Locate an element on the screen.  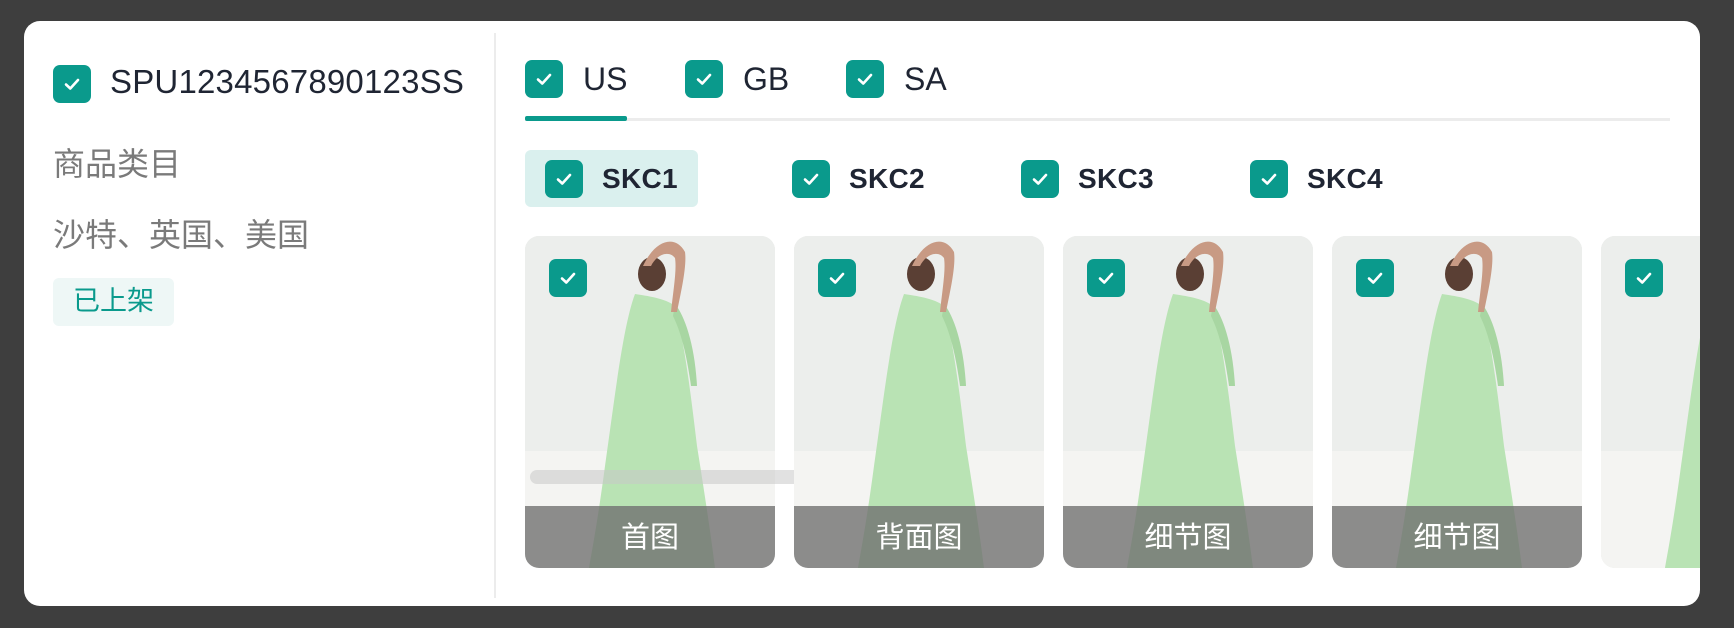
region-list: 沙特、英国、美国 is located at coordinates (181, 235).